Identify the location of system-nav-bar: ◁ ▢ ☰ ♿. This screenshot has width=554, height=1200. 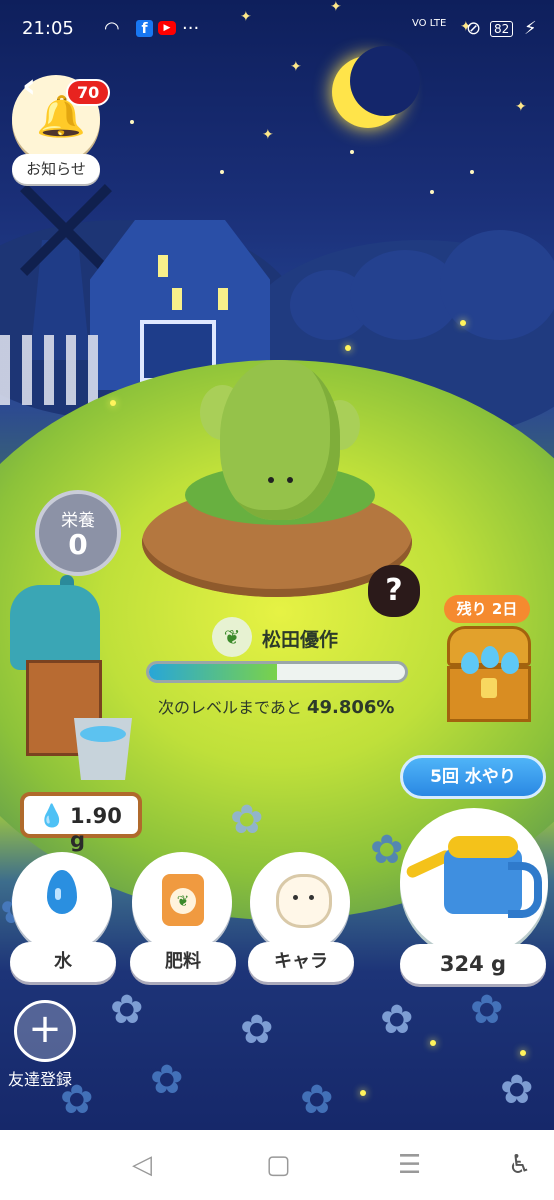
(277, 1165).